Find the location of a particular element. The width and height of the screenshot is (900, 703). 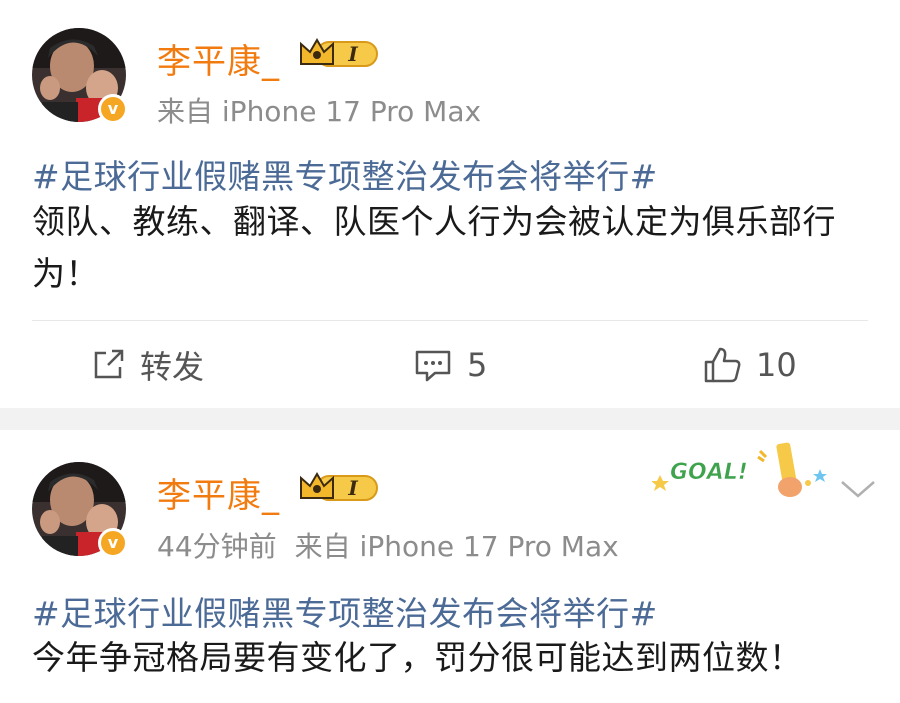

like-button: 10 is located at coordinates (749, 365).